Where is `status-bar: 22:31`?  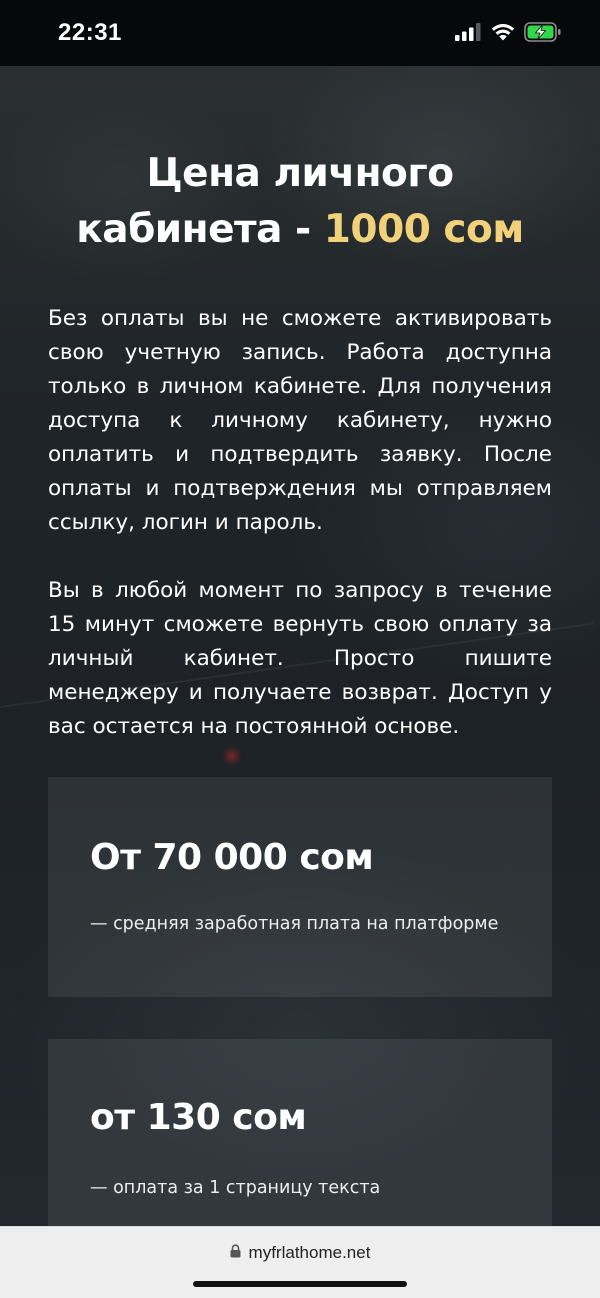
status-bar: 22:31 is located at coordinates (300, 33).